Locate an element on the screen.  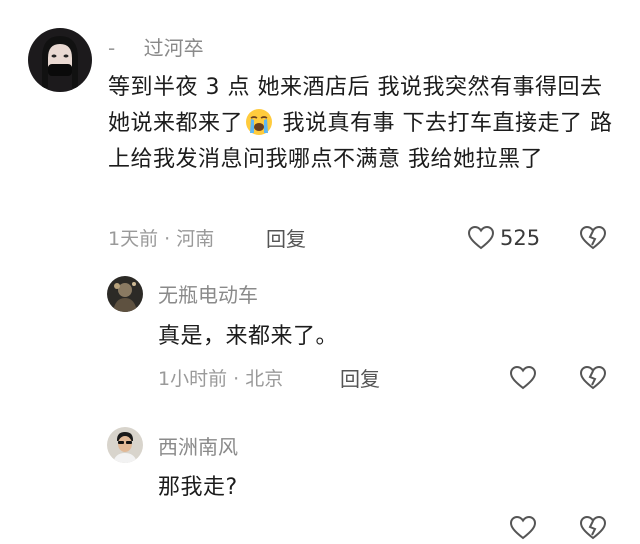
comment-text: 真是，来都来了。 is located at coordinates (248, 336).